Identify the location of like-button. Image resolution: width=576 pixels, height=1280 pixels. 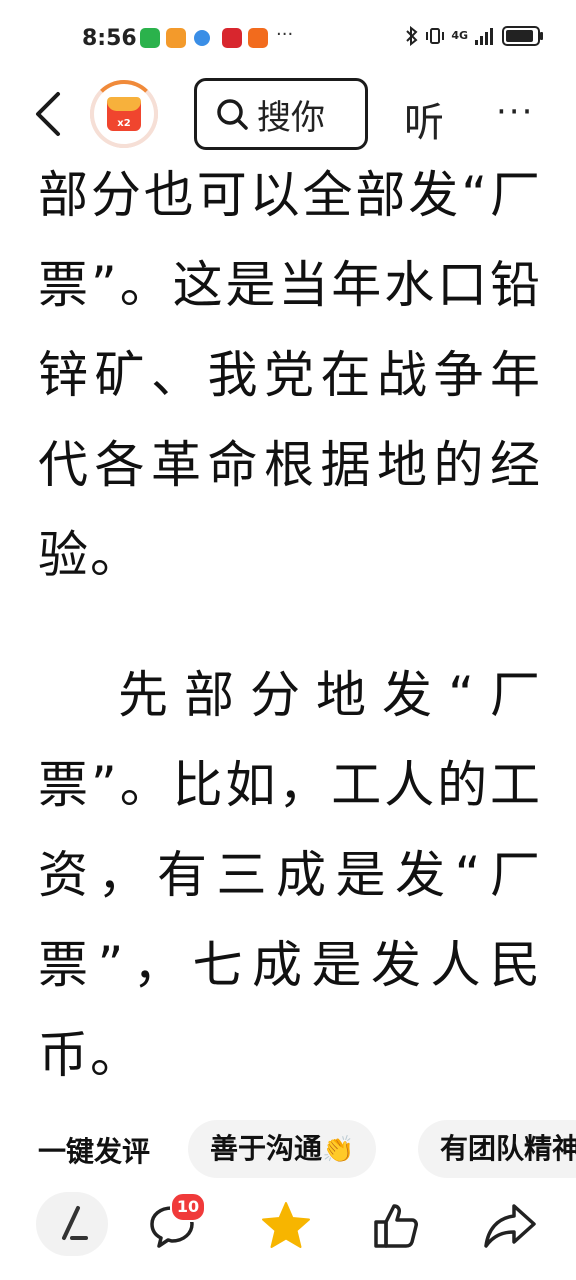
(396, 1226).